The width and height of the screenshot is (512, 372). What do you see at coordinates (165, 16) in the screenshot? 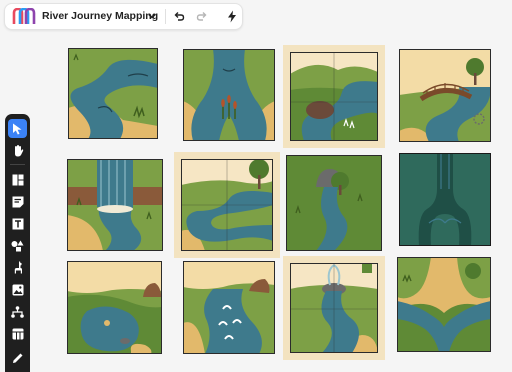
I see `toolbar-divider` at bounding box center [165, 16].